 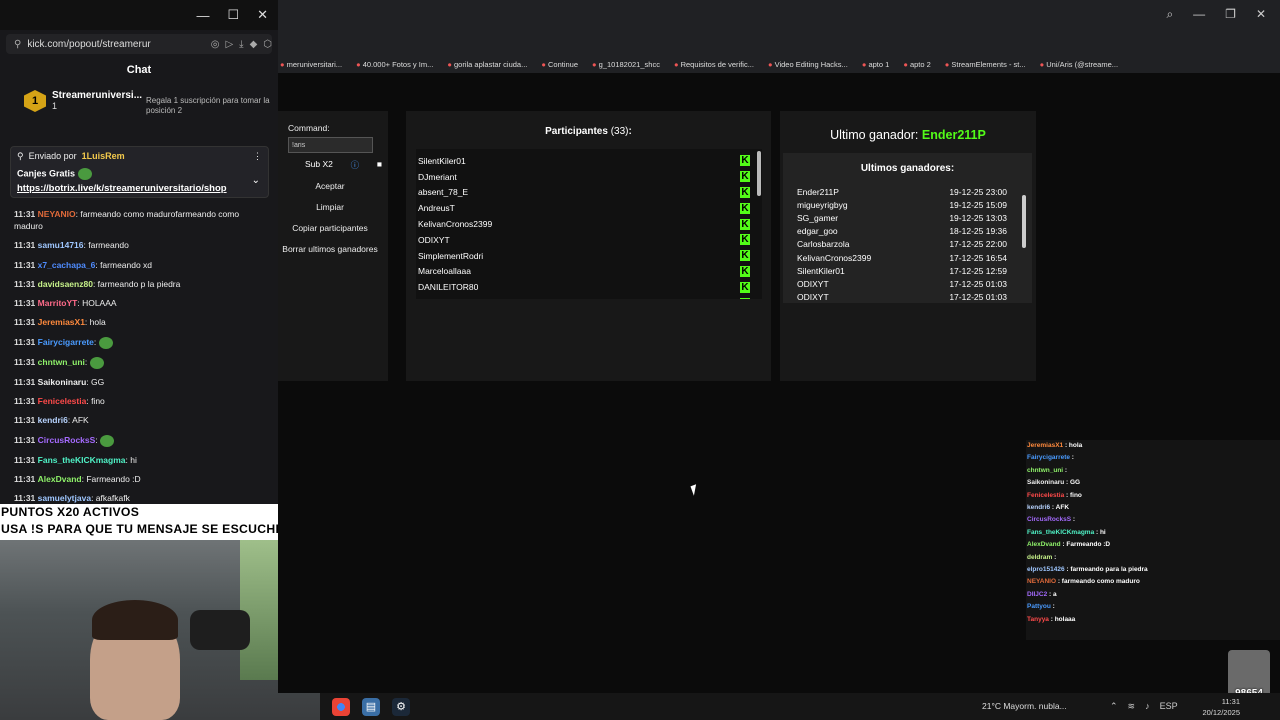 What do you see at coordinates (902, 231) in the screenshot?
I see `winner-row: edgar_goo 18-12-25 19:36` at bounding box center [902, 231].